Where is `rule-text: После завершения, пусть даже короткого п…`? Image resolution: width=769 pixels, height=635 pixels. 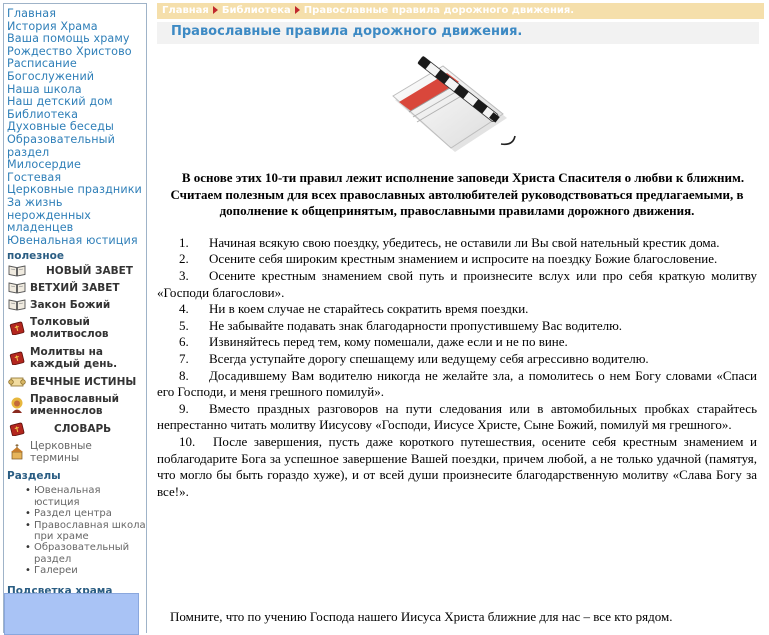 rule-text: После завершения, пусть даже короткого п… is located at coordinates (457, 466).